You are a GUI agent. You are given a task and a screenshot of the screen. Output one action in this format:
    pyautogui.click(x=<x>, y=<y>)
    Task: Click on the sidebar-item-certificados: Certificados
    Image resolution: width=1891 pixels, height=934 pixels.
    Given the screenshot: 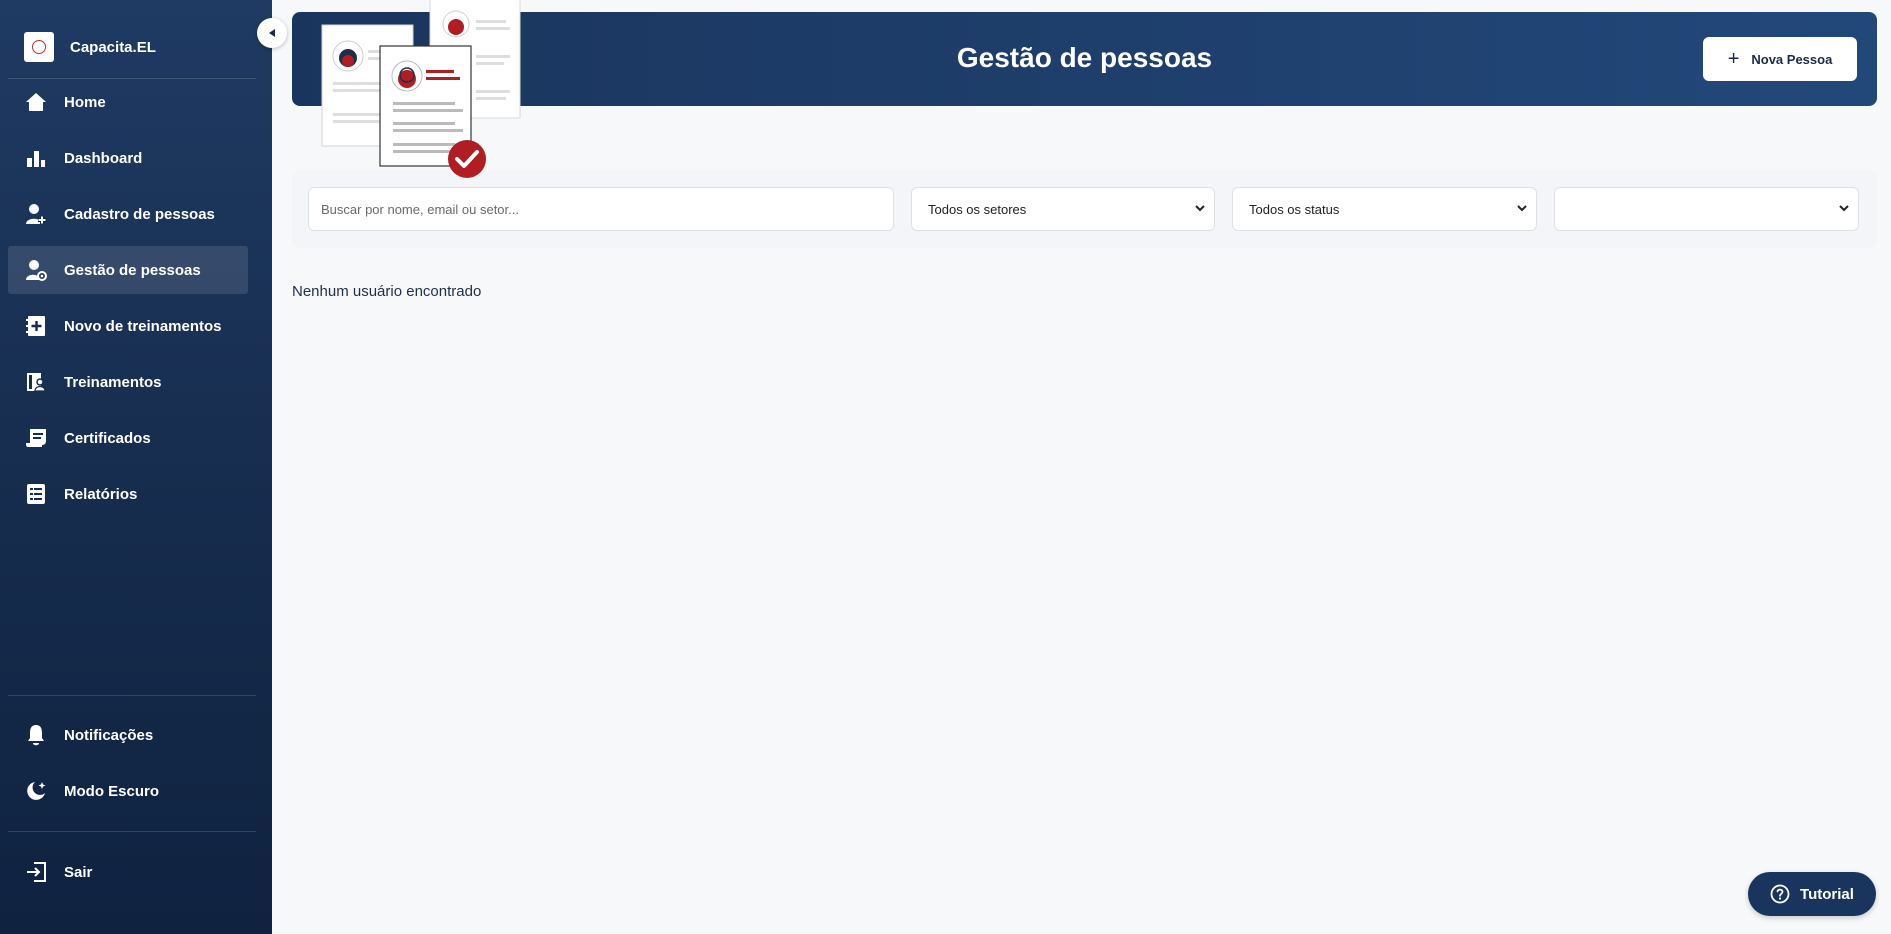 What is the action you would take?
    pyautogui.click(x=128, y=438)
    